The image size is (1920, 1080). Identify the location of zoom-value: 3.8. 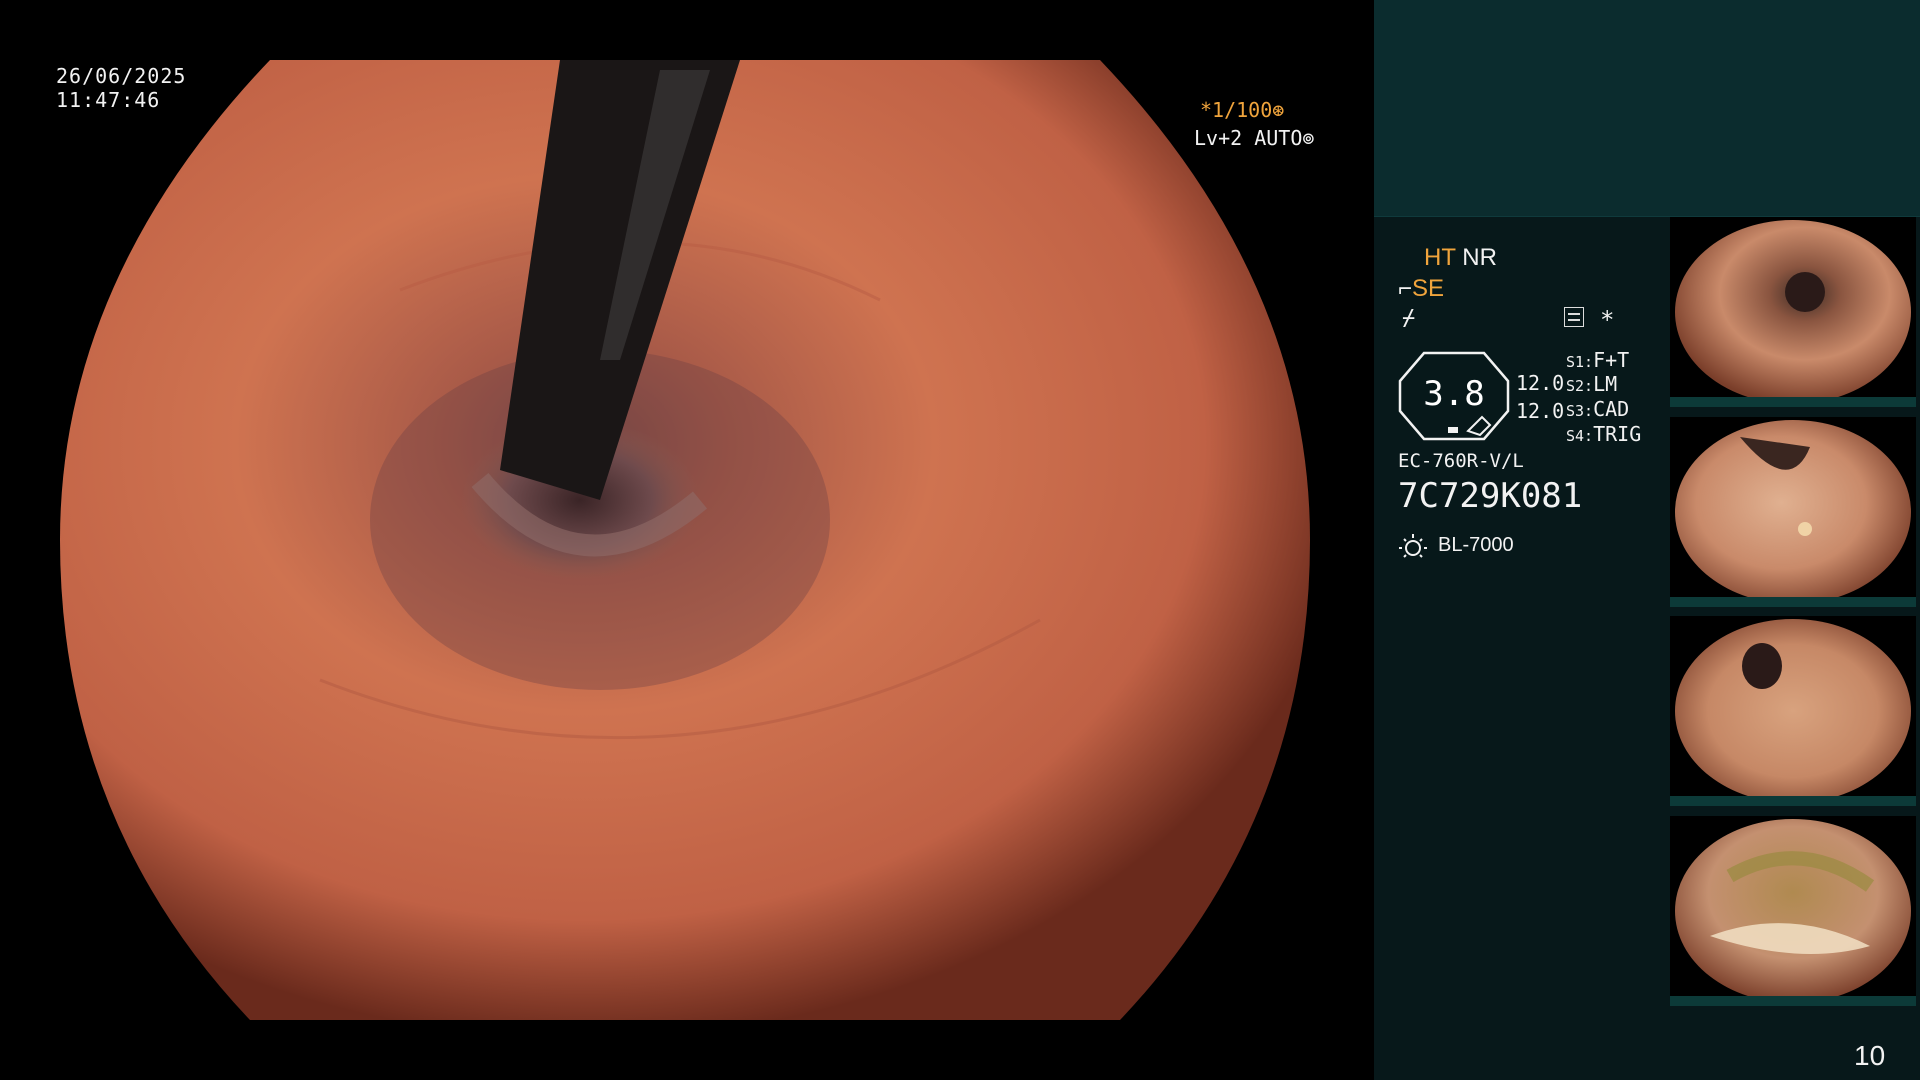
(1454, 394).